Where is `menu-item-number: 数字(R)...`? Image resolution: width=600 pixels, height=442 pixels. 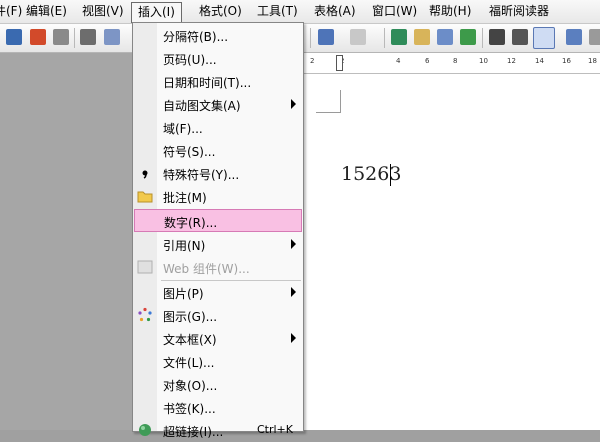
menu-item-number: 数字(R)... is located at coordinates (218, 220).